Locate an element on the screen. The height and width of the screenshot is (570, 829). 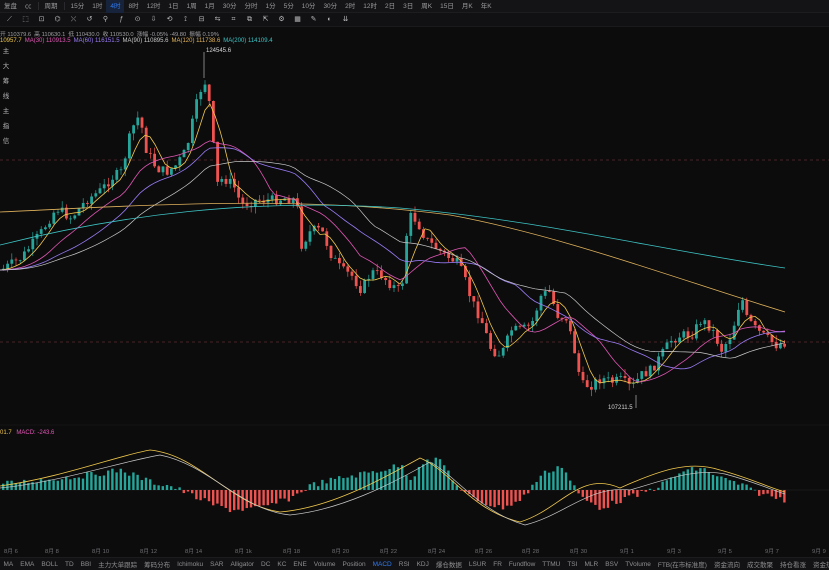
indicator-tab-22: TTMU is located at coordinates (551, 564).